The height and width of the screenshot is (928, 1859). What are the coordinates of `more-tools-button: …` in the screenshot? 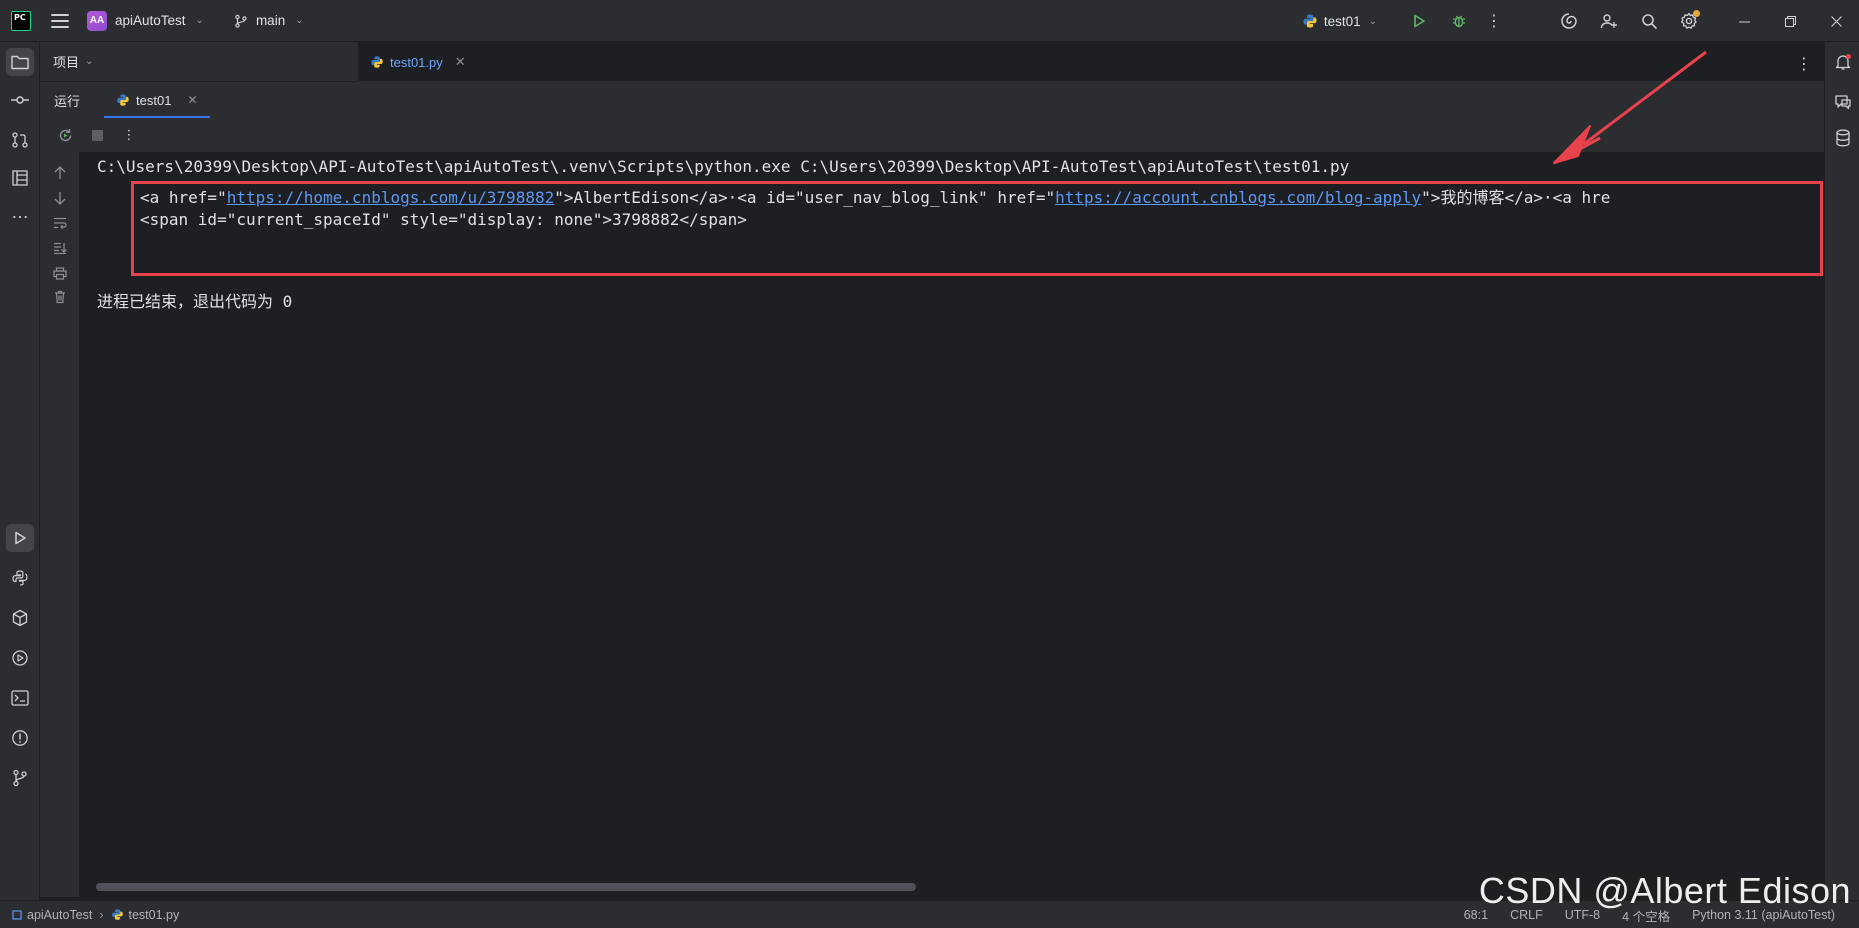 It's located at (20, 212).